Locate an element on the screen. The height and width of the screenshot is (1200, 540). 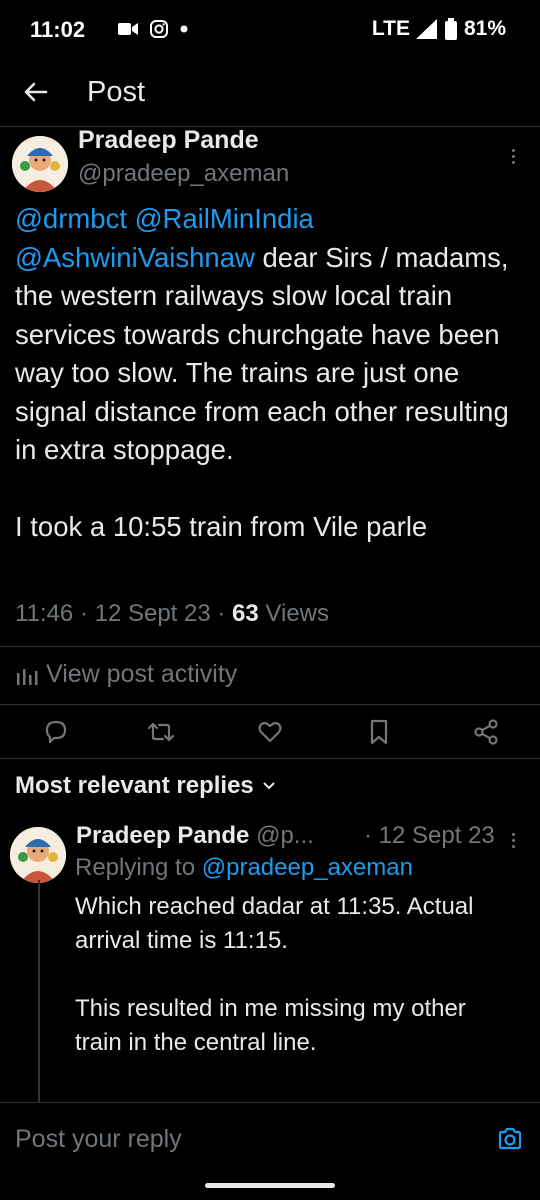
arrow-left-icon is located at coordinates (36, 92).